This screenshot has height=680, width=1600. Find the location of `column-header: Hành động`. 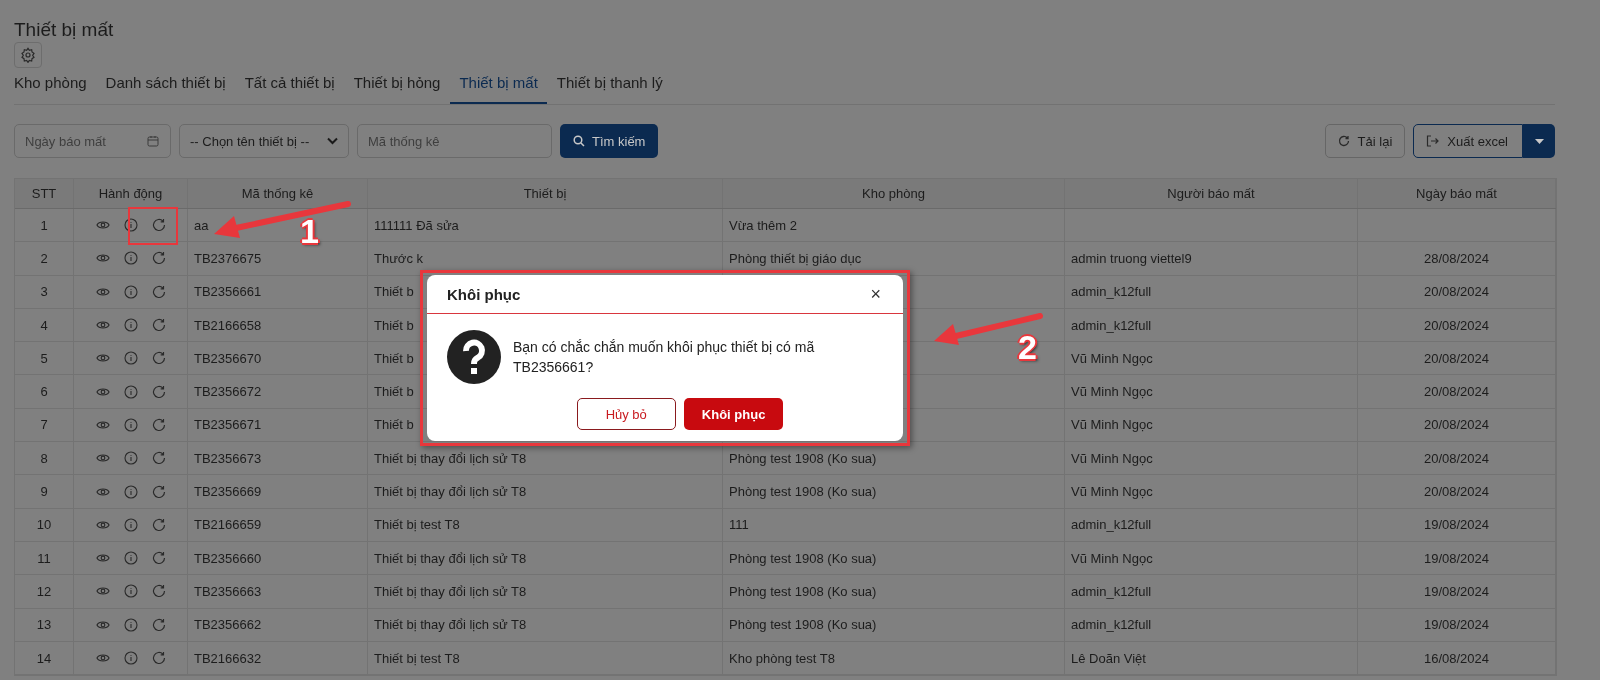

column-header: Hành động is located at coordinates (131, 193).